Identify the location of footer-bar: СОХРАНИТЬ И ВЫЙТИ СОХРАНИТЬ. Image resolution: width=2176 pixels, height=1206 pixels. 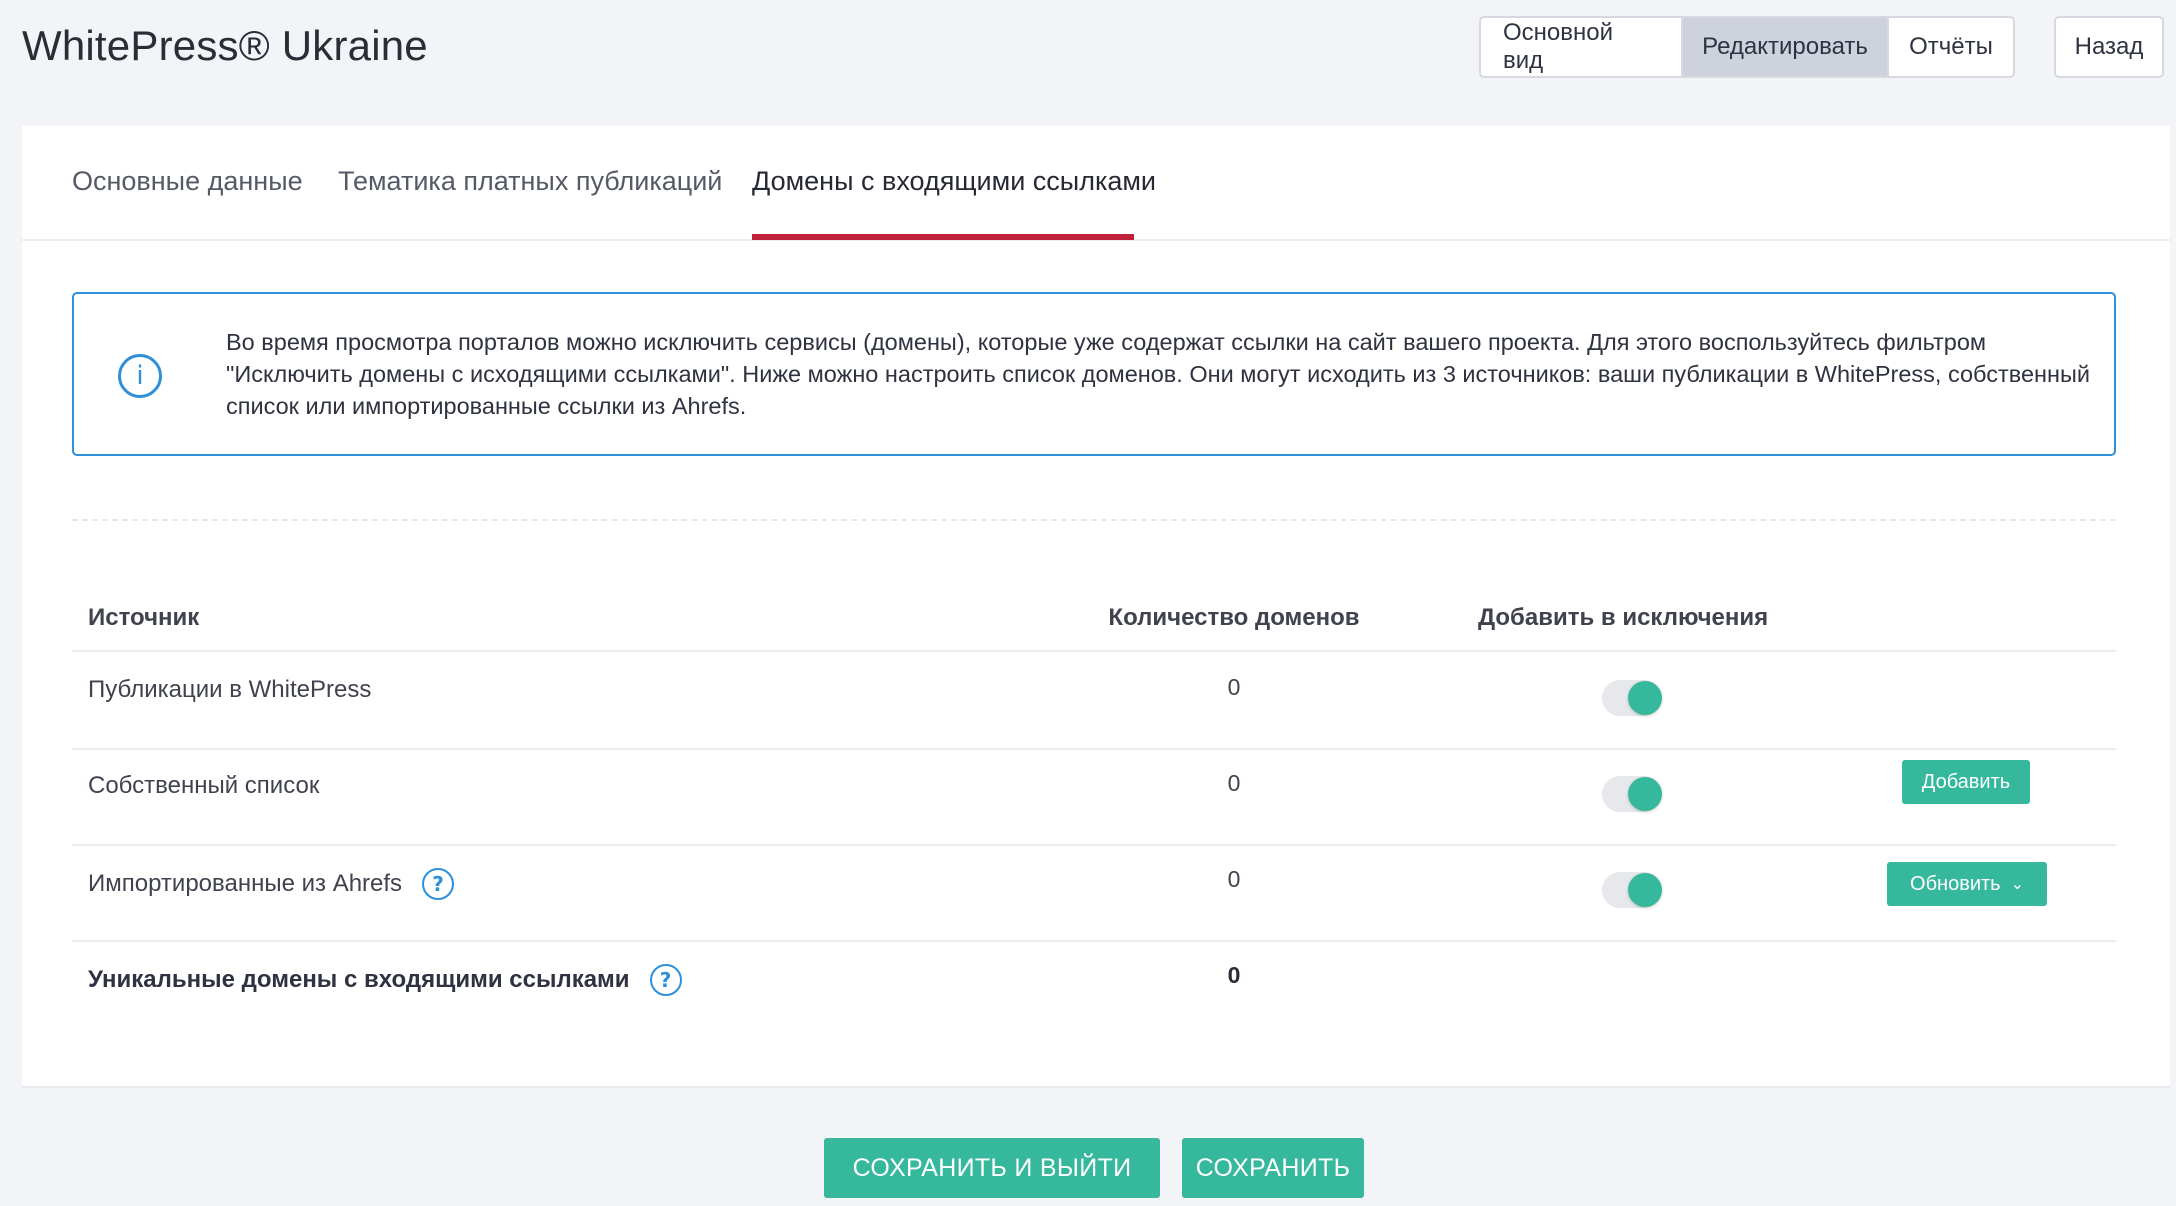
(1096, 1146).